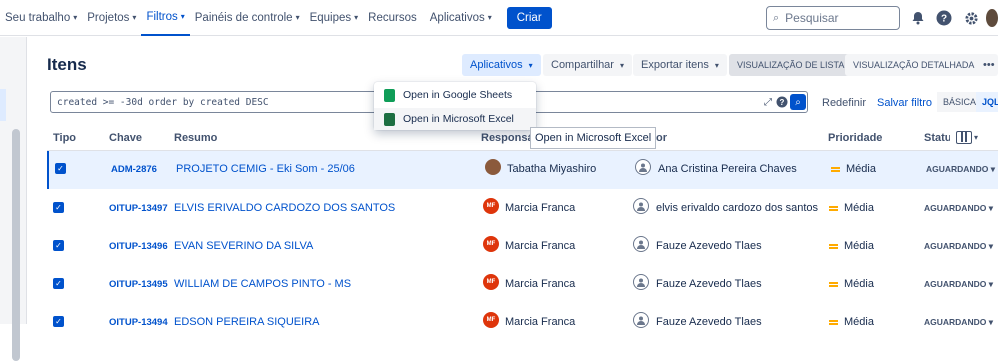 Image resolution: width=998 pixels, height=361 pixels. I want to click on more-actions-button: •••, so click(989, 65).